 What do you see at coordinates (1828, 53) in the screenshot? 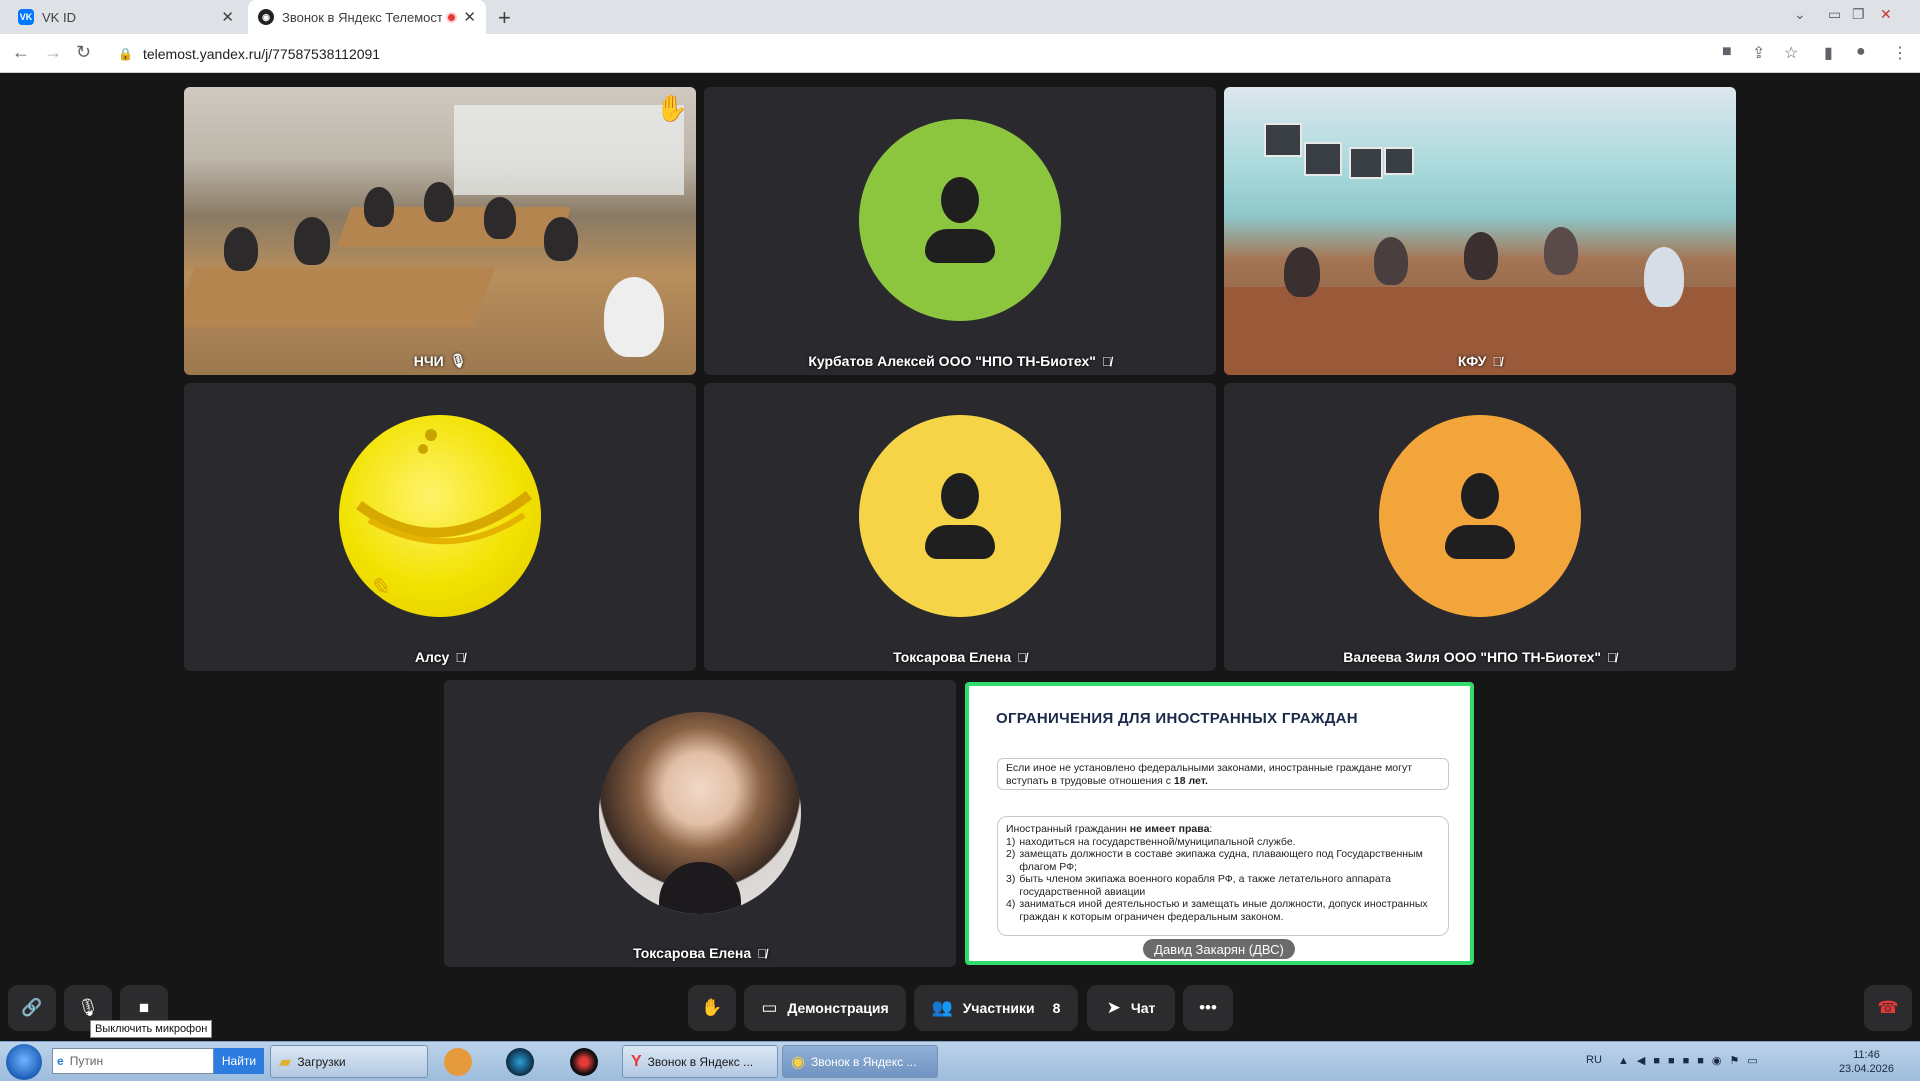
I see `side-panel-icon: ▮` at bounding box center [1828, 53].